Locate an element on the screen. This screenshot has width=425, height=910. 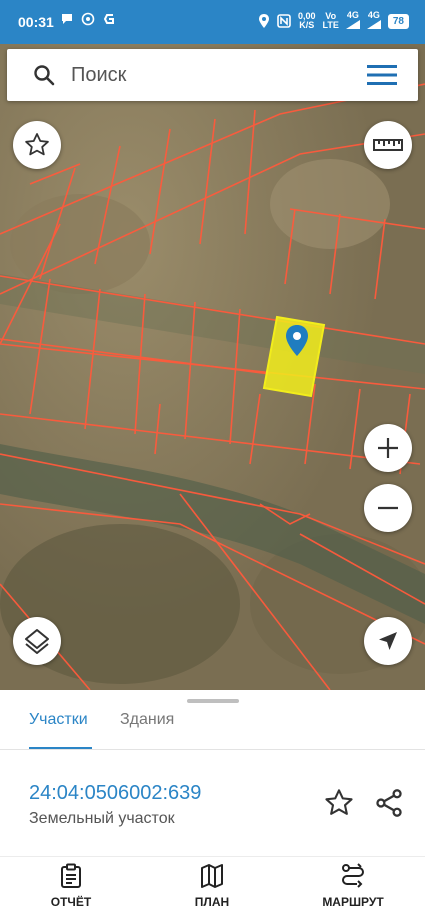
status-bar: 00:31 0,00 K/S Vo LTE 4G 4G 78 is located at coordinates (212, 22).